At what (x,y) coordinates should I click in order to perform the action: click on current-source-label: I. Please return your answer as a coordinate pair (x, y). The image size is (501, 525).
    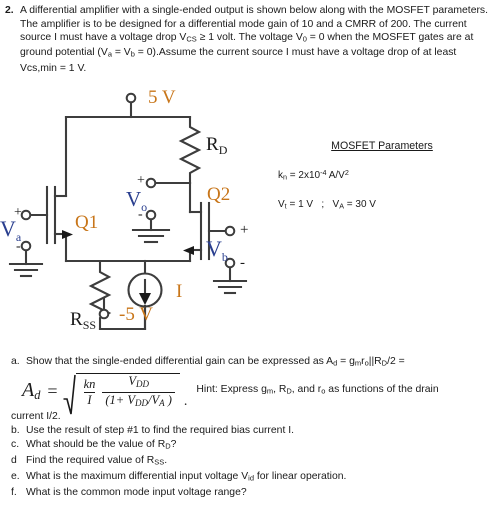
    Looking at the image, I should click on (179, 291).